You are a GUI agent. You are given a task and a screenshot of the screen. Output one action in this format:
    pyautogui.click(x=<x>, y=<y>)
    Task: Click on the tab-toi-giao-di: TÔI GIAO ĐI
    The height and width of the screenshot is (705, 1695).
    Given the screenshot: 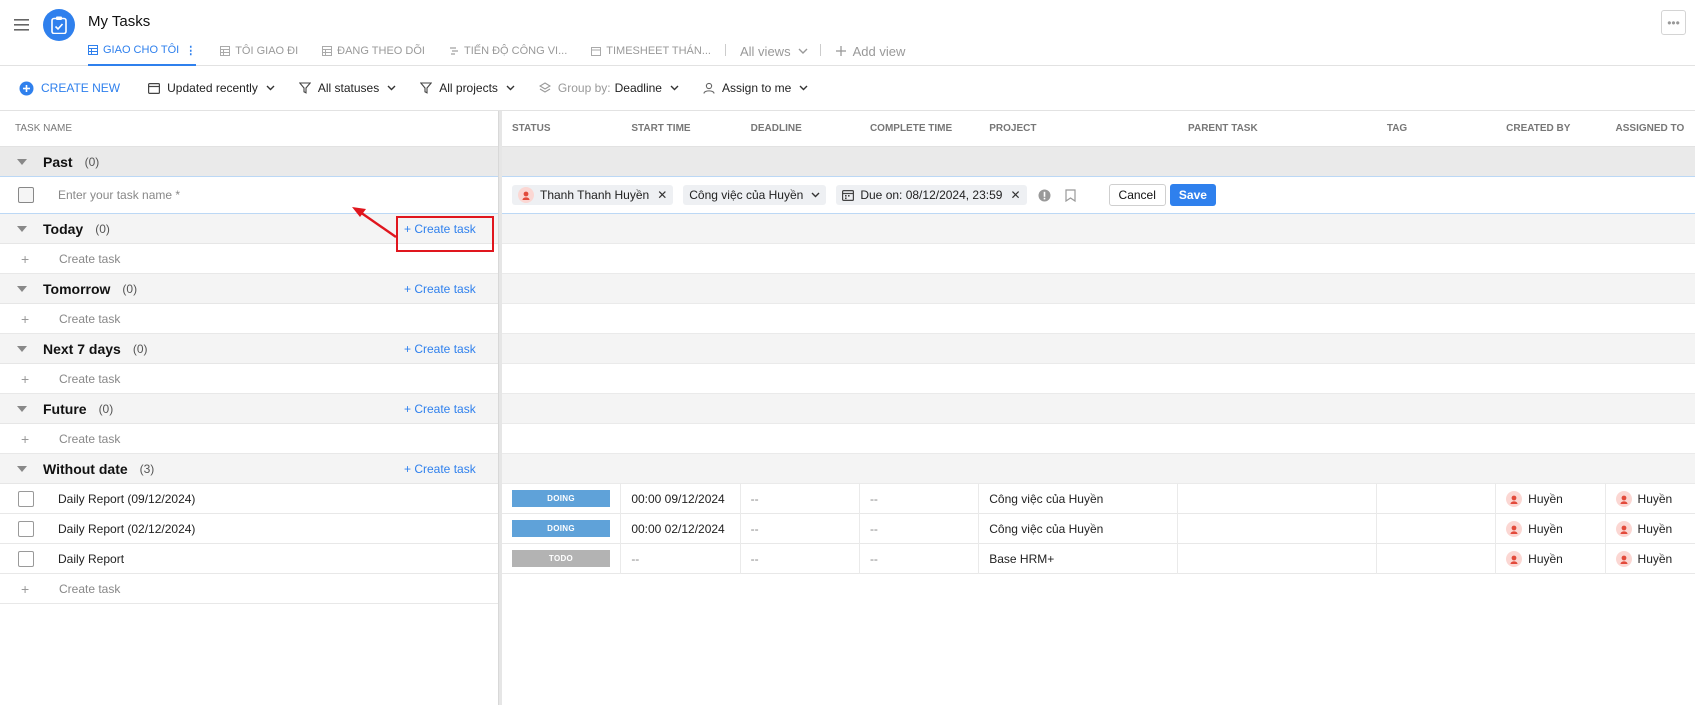 What is the action you would take?
    pyautogui.click(x=259, y=51)
    